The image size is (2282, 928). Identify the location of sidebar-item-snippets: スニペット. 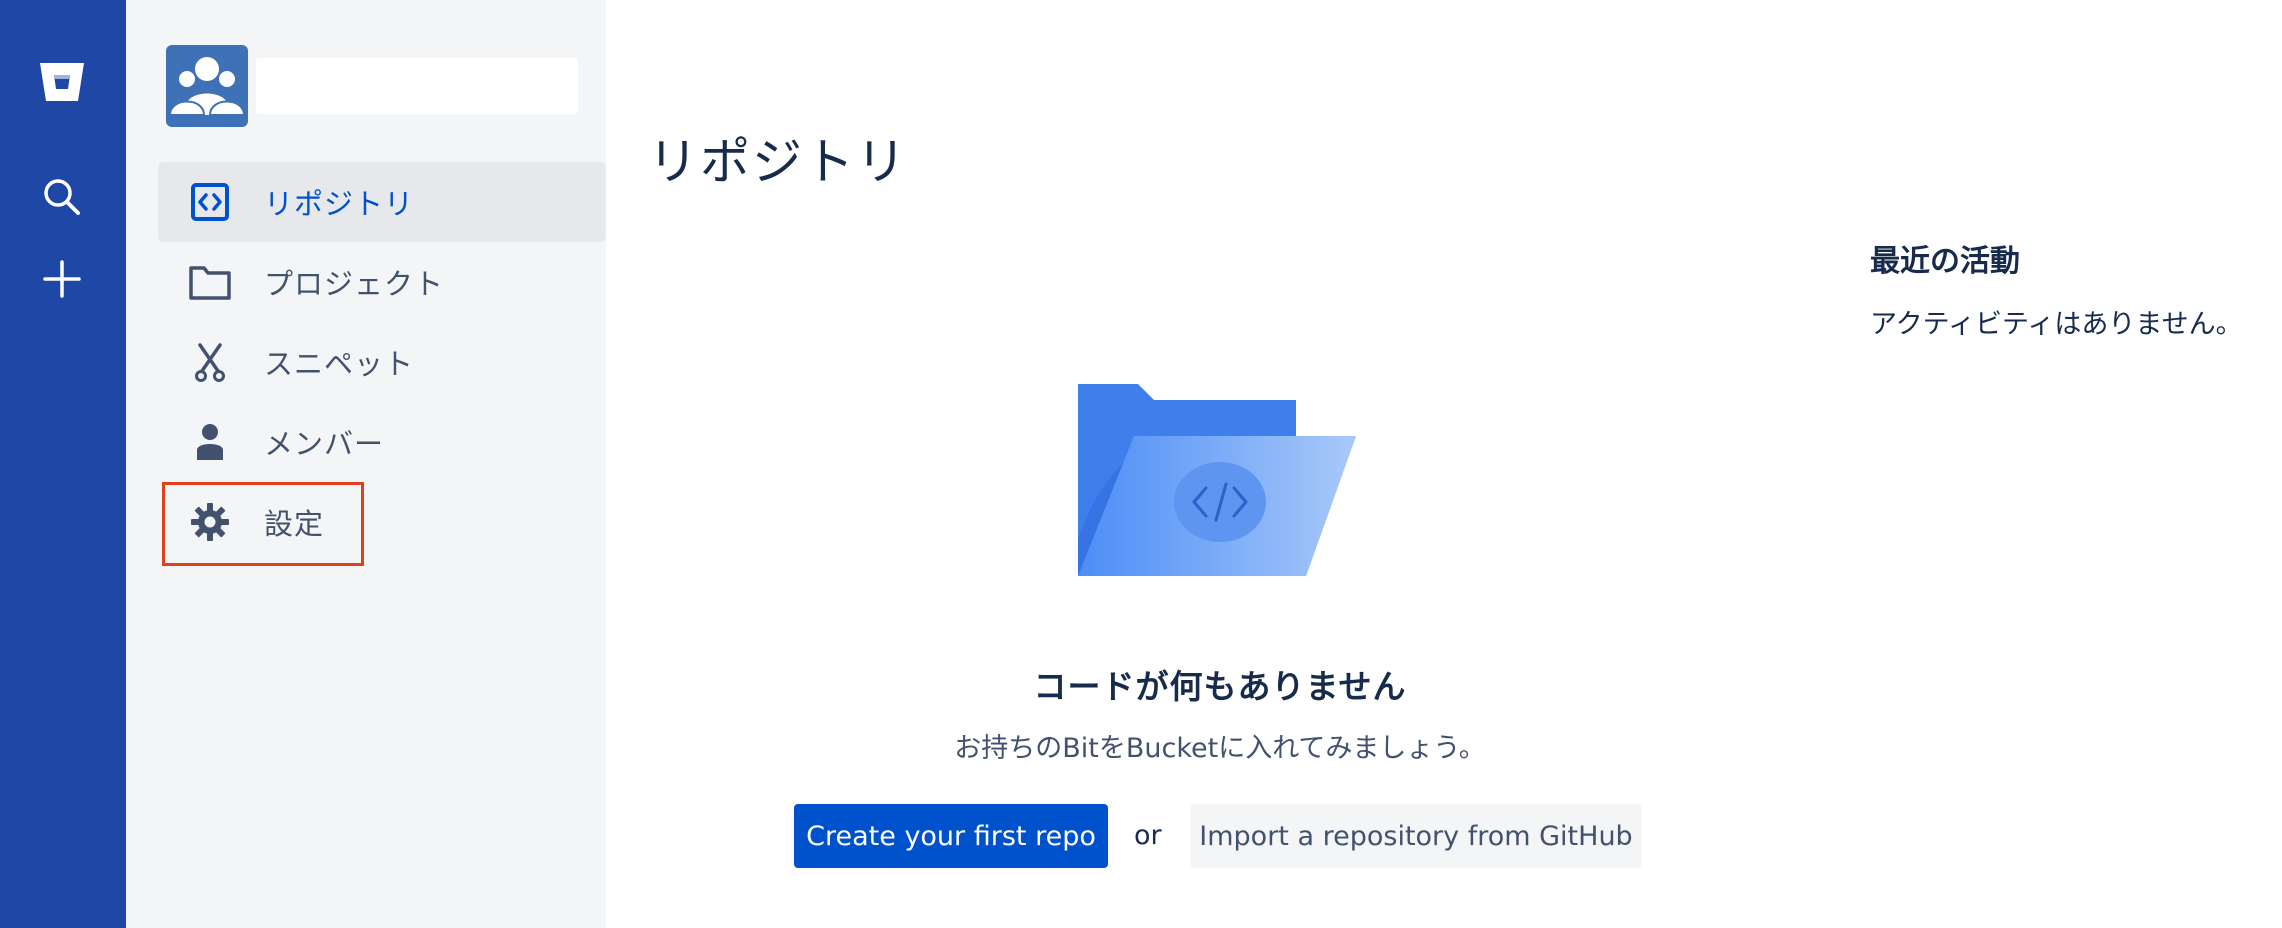
(382, 362).